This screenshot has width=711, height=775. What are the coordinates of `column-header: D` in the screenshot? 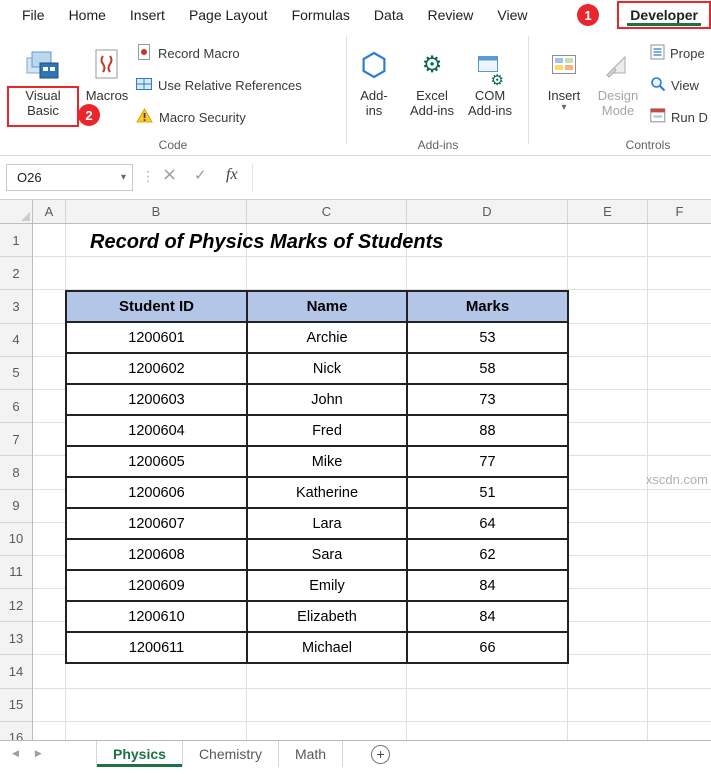 It's located at (487, 211).